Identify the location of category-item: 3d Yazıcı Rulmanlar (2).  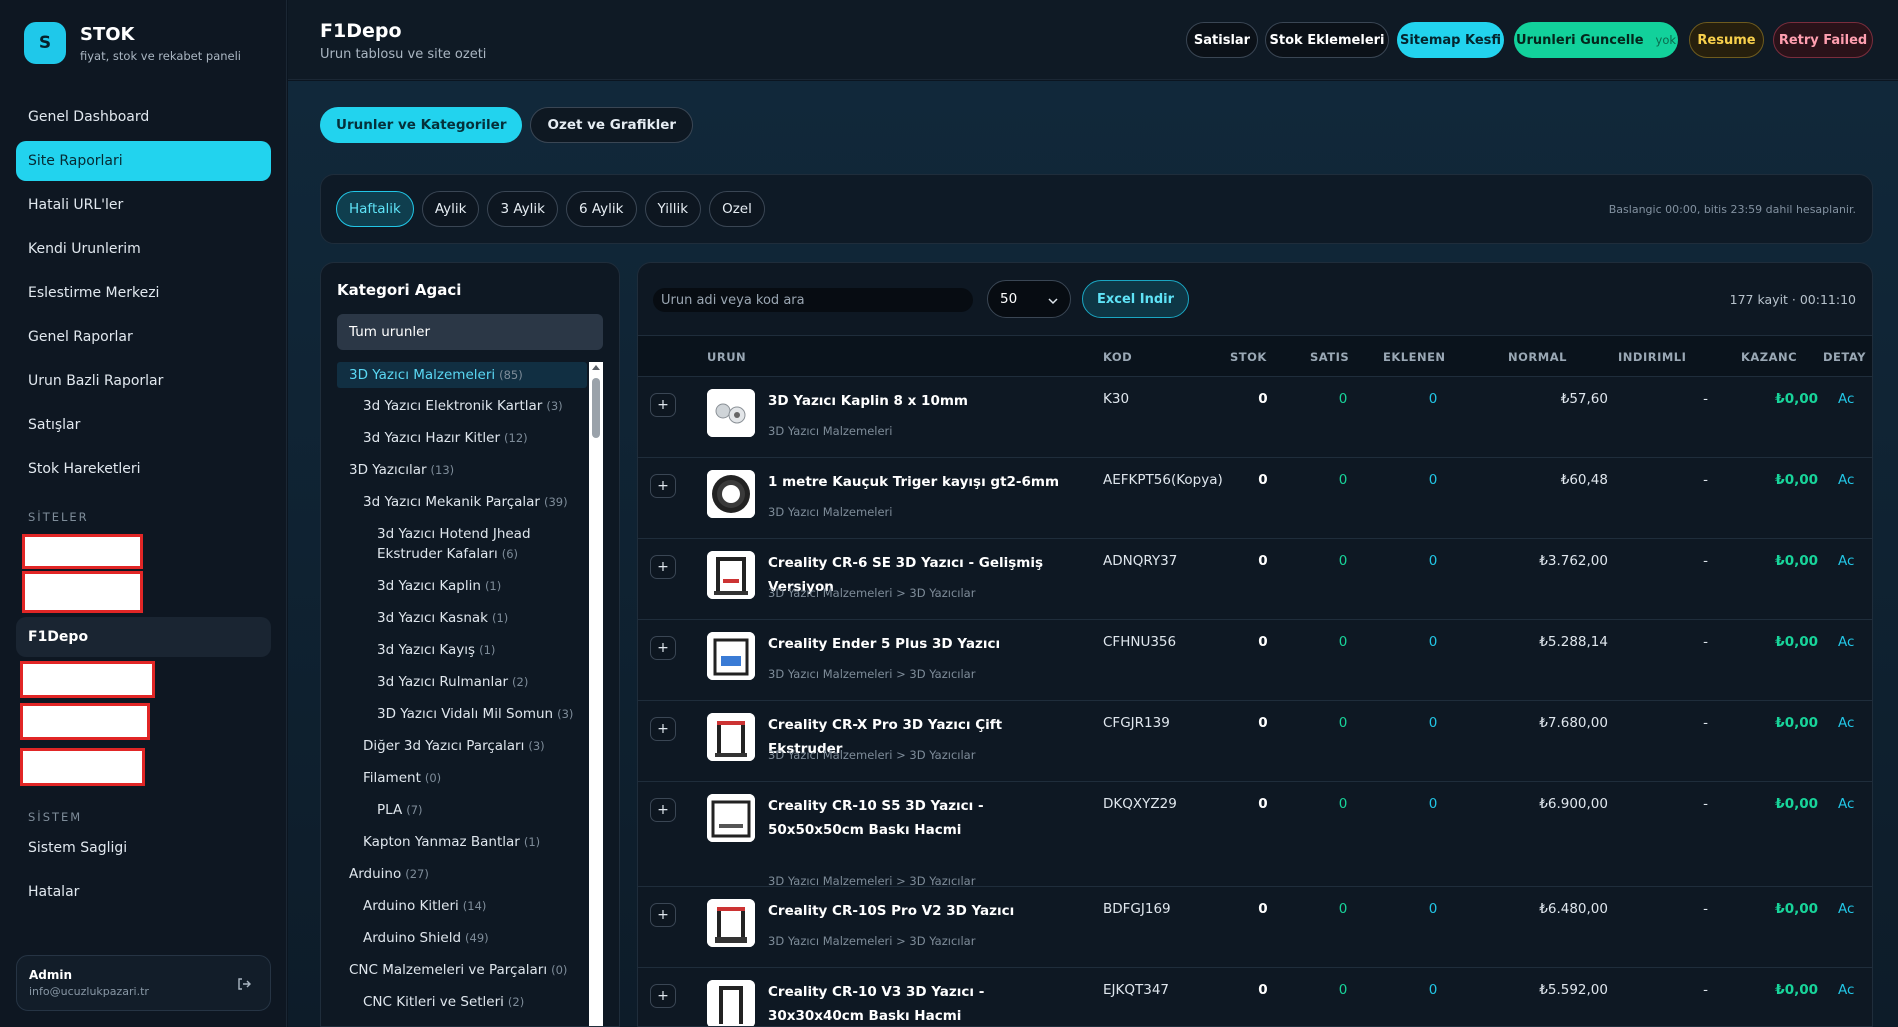
(462, 682).